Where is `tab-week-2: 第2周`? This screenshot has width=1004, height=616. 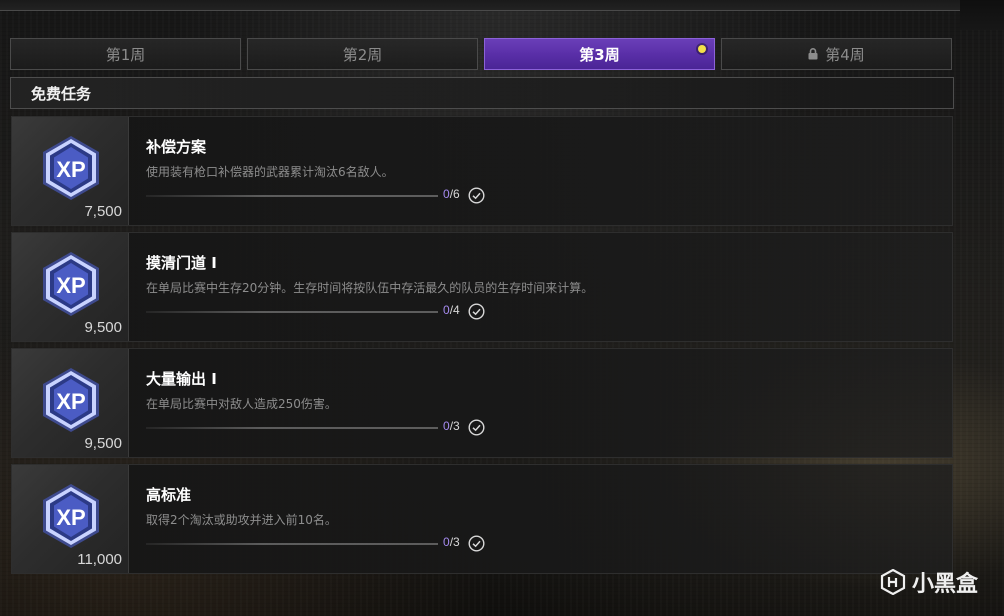 tab-week-2: 第2周 is located at coordinates (362, 54).